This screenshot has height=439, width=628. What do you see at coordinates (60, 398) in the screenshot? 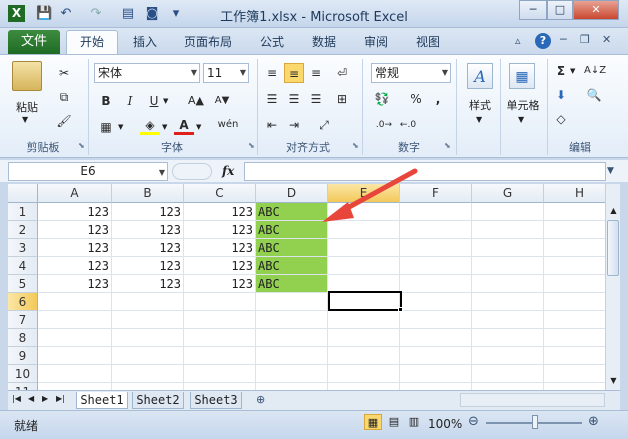
I see `last-sheet-icon: ▶|` at bounding box center [60, 398].